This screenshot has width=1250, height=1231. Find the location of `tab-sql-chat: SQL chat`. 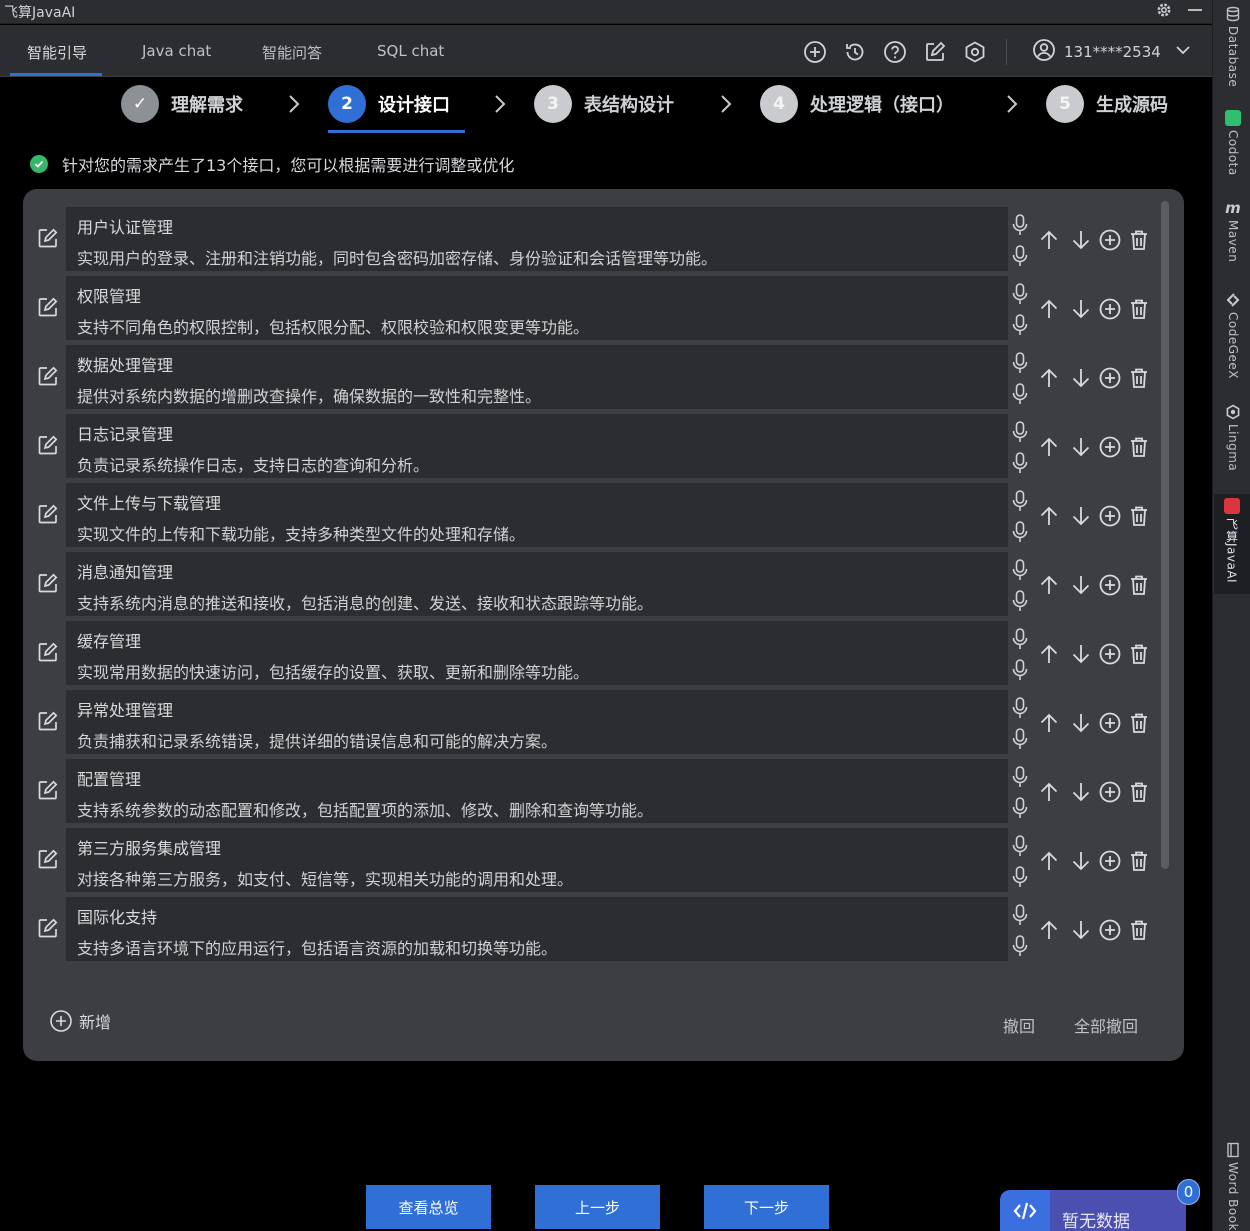

tab-sql-chat: SQL chat is located at coordinates (410, 51).